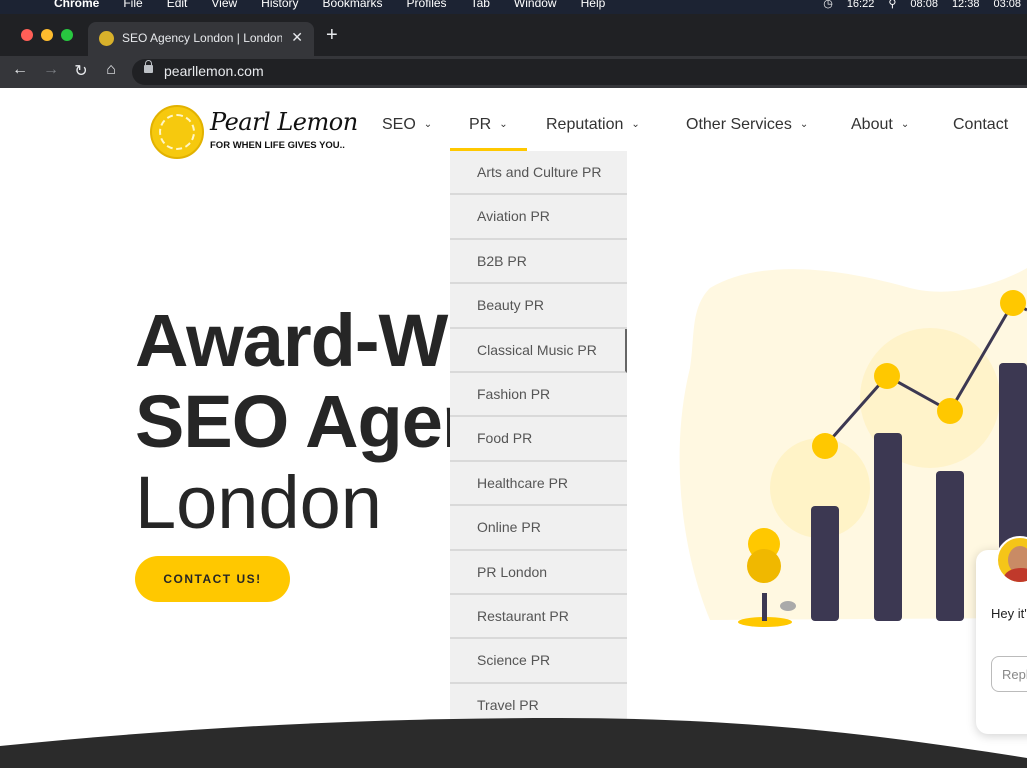 The height and width of the screenshot is (768, 1027). Describe the element at coordinates (311, 421) in the screenshot. I see `hero-title-line-2: SEO Agen` at that location.